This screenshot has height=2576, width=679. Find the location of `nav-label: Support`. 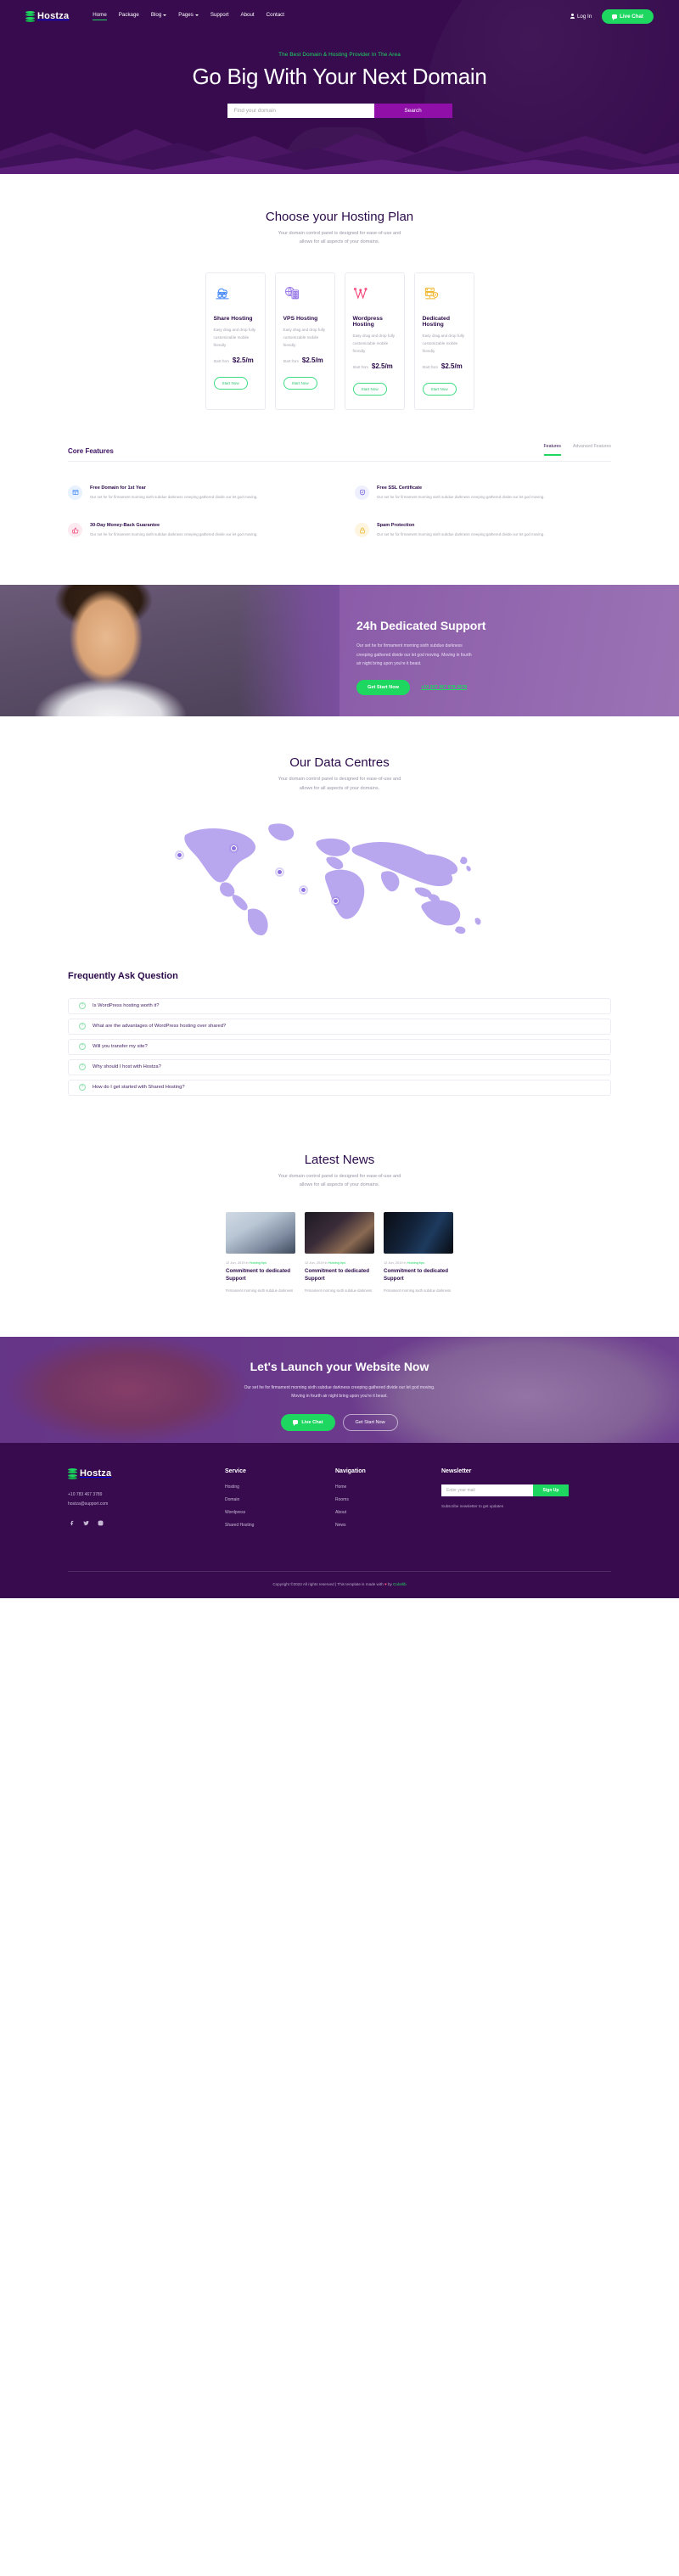

nav-label: Support is located at coordinates (219, 15).